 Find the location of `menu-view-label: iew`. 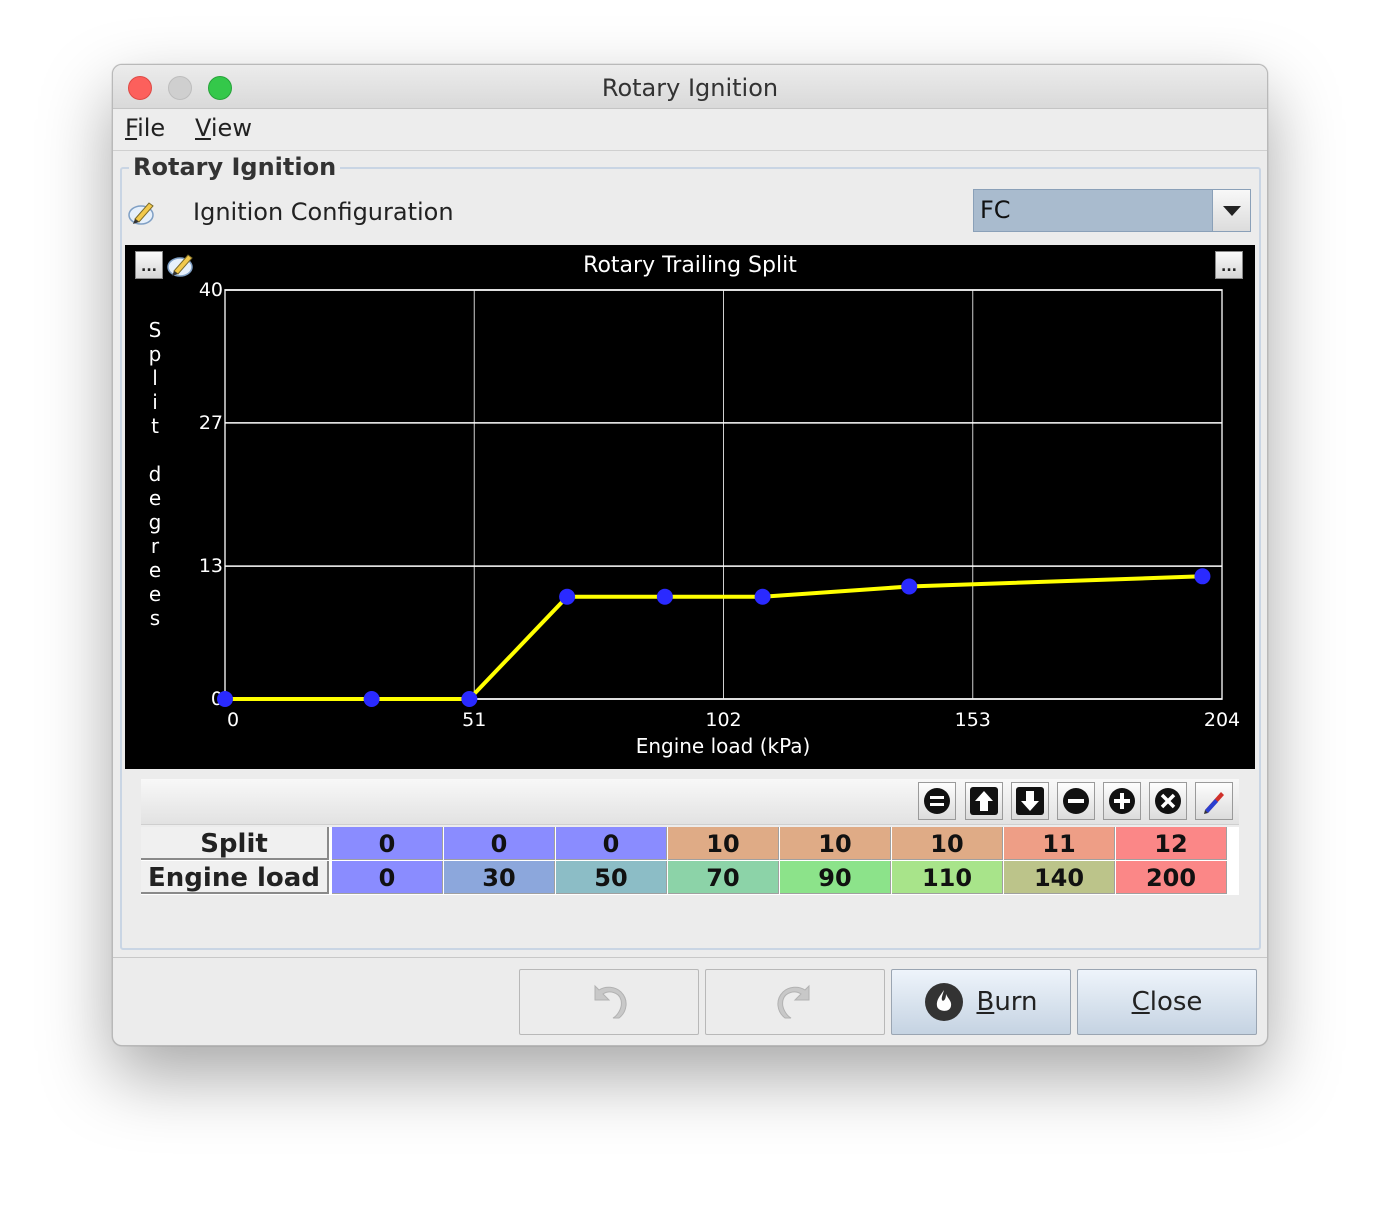

menu-view-label: iew is located at coordinates (231, 128).